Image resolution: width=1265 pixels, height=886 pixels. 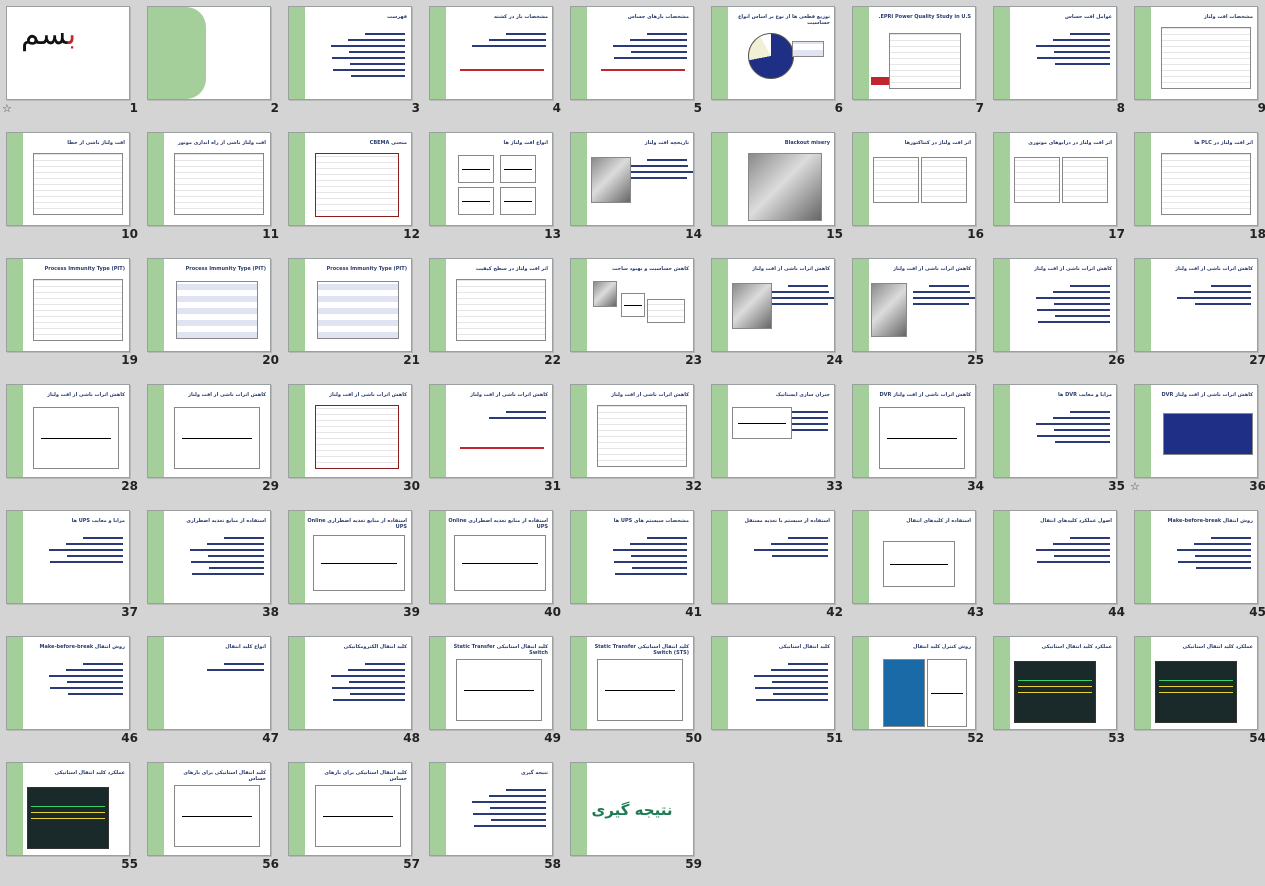 I want to click on slide-thumbnail-cell: بسم 1 ☆, so click(x=72, y=65).